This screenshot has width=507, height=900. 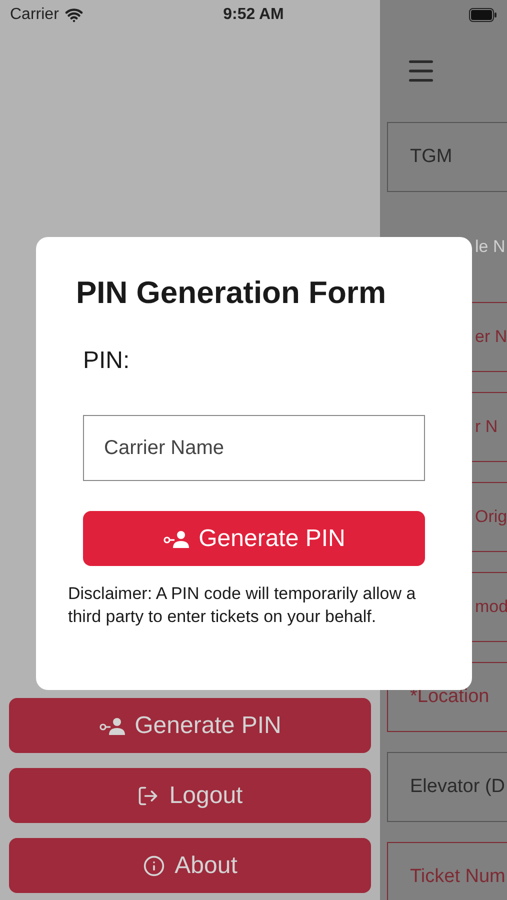 What do you see at coordinates (153, 865) in the screenshot?
I see `info-icon` at bounding box center [153, 865].